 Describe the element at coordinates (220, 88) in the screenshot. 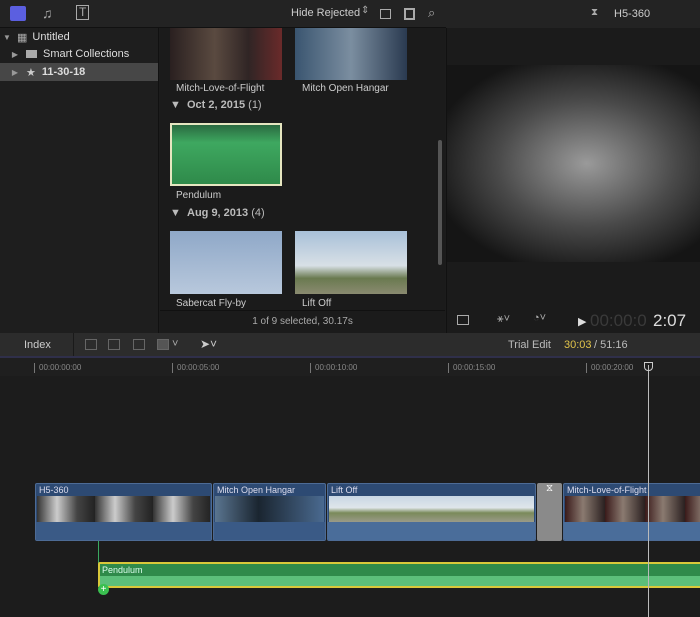

I see `clip-label: Mitch-Love-of-Flight` at that location.